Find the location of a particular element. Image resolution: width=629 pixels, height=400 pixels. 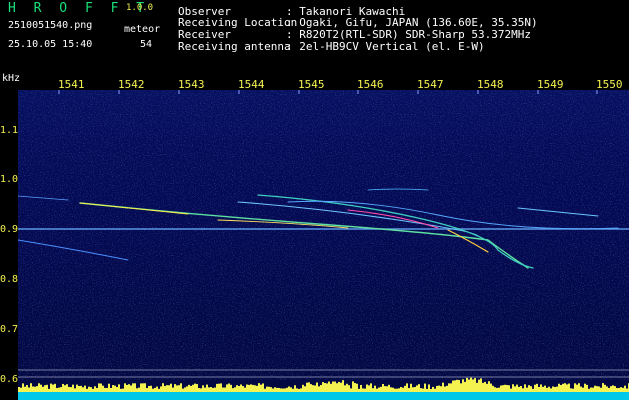

x-tick-label: 1543 is located at coordinates (191, 84).